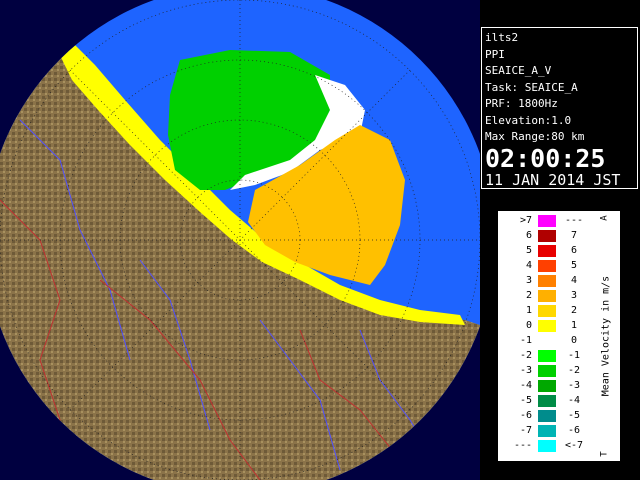 Image resolution: width=640 pixels, height=480 pixels. Describe the element at coordinates (525, 340) in the screenshot. I see `legend-left-label: -1` at that location.